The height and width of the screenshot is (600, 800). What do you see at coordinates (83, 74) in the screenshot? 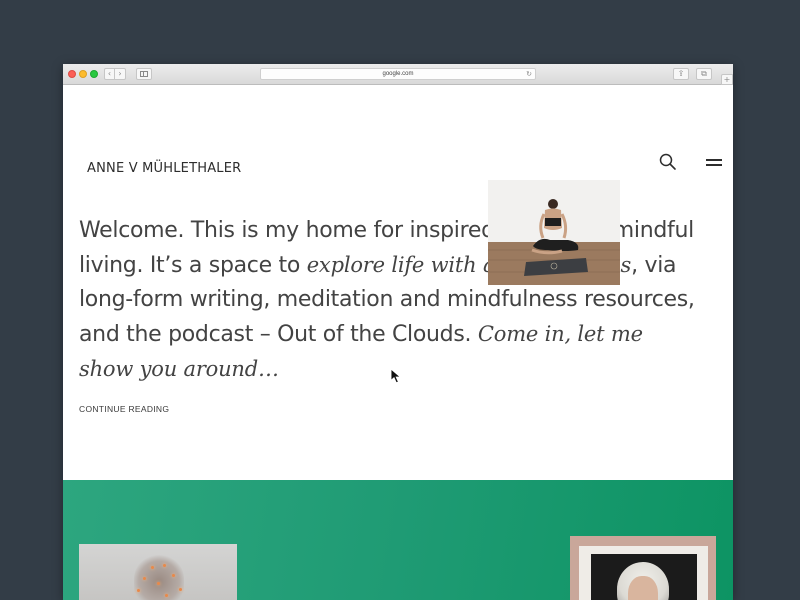
I see `minimize-icon` at bounding box center [83, 74].